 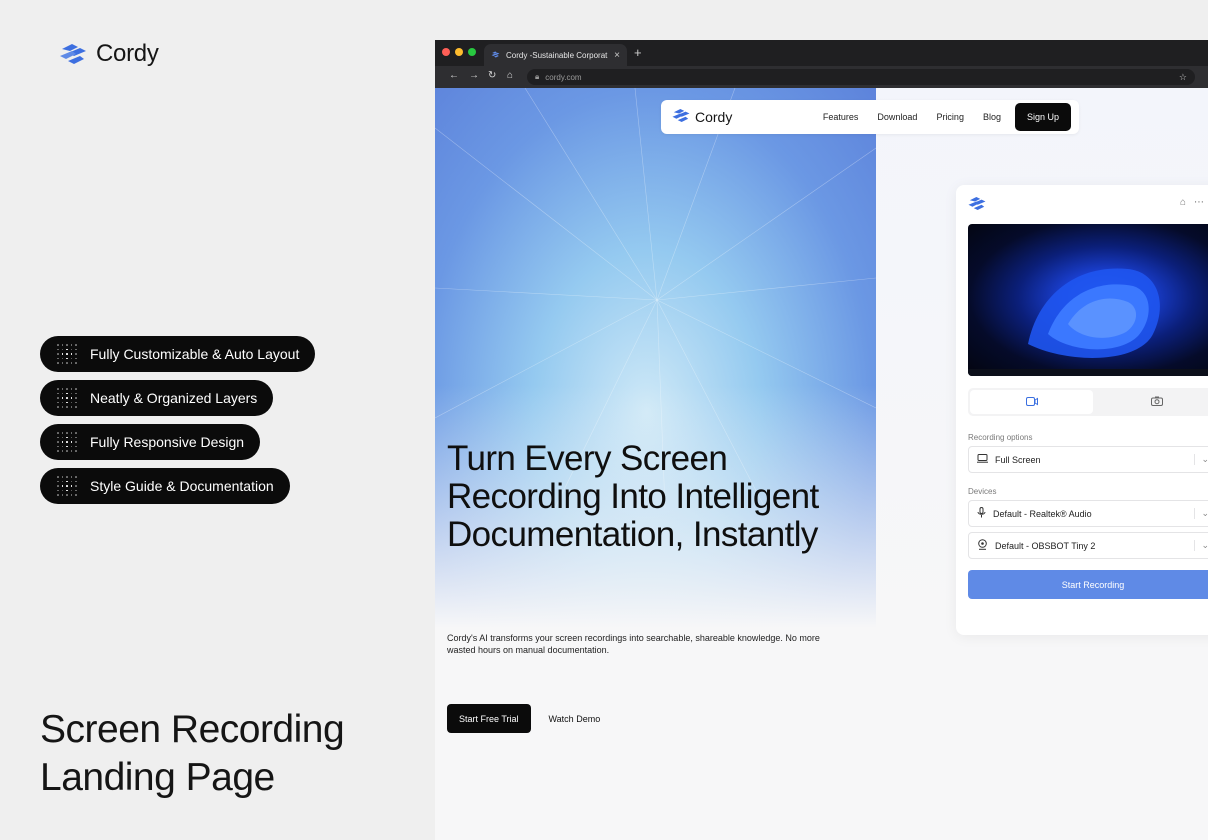 I want to click on video-mode-tab, so click(x=1031, y=402).